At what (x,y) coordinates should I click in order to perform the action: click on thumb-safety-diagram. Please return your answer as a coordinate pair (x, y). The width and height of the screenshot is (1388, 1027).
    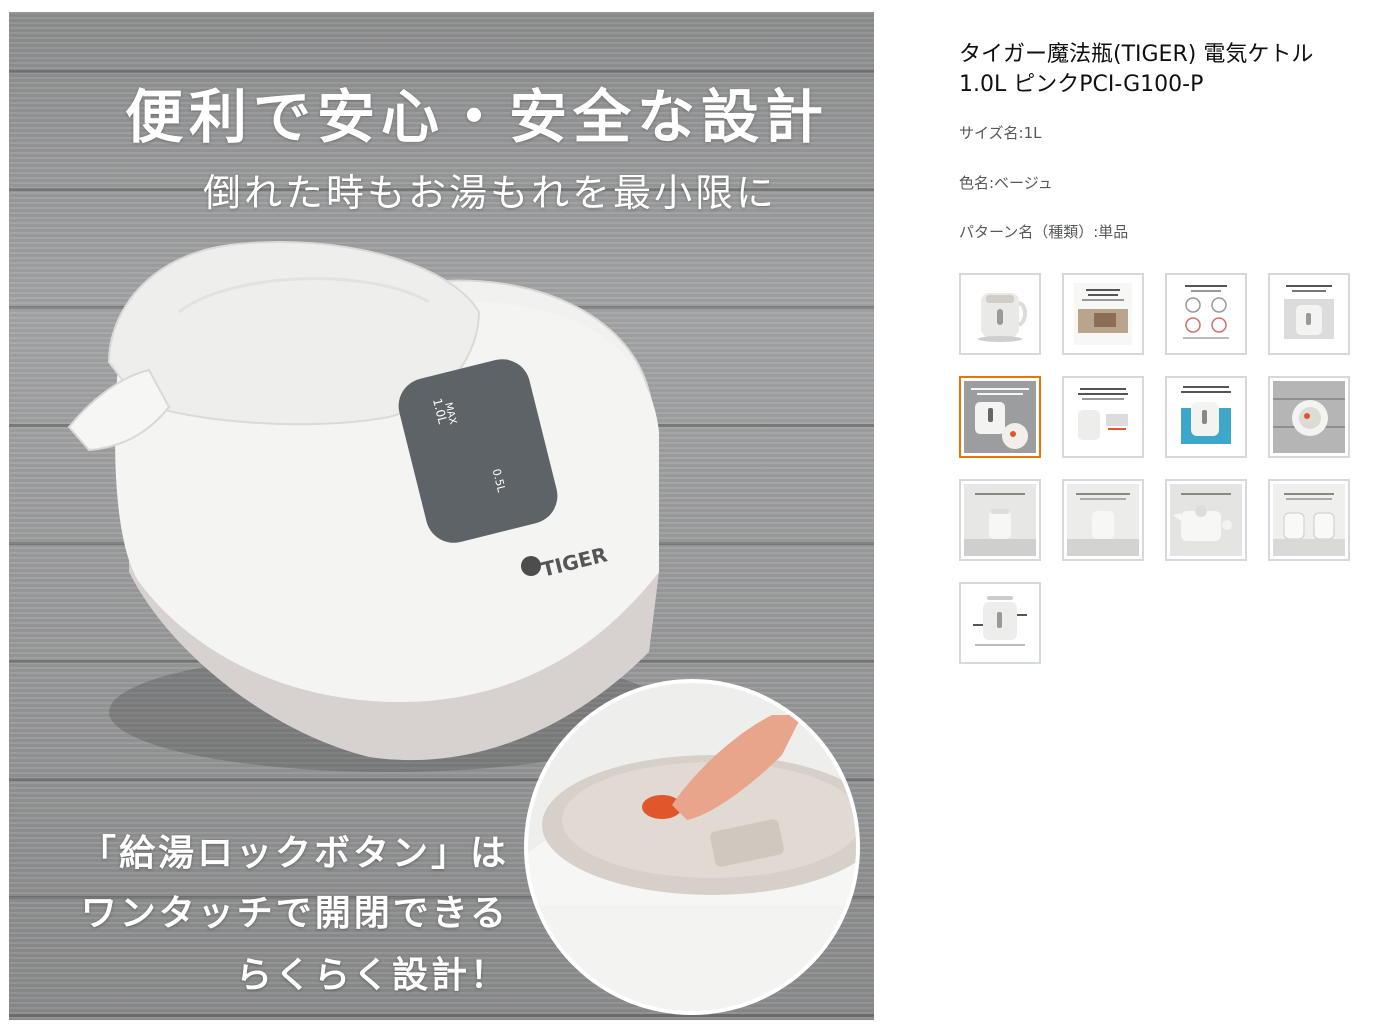
    Looking at the image, I should click on (1206, 314).